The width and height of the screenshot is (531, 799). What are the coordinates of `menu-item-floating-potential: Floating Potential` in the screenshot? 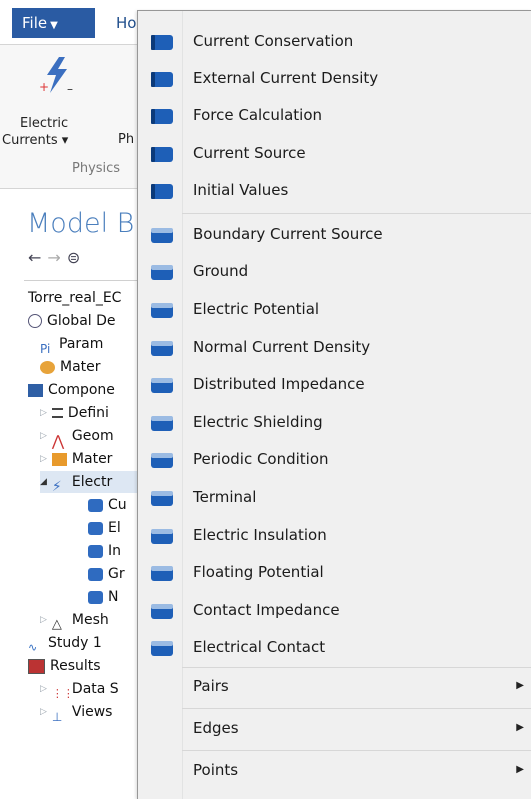 It's located at (334, 572).